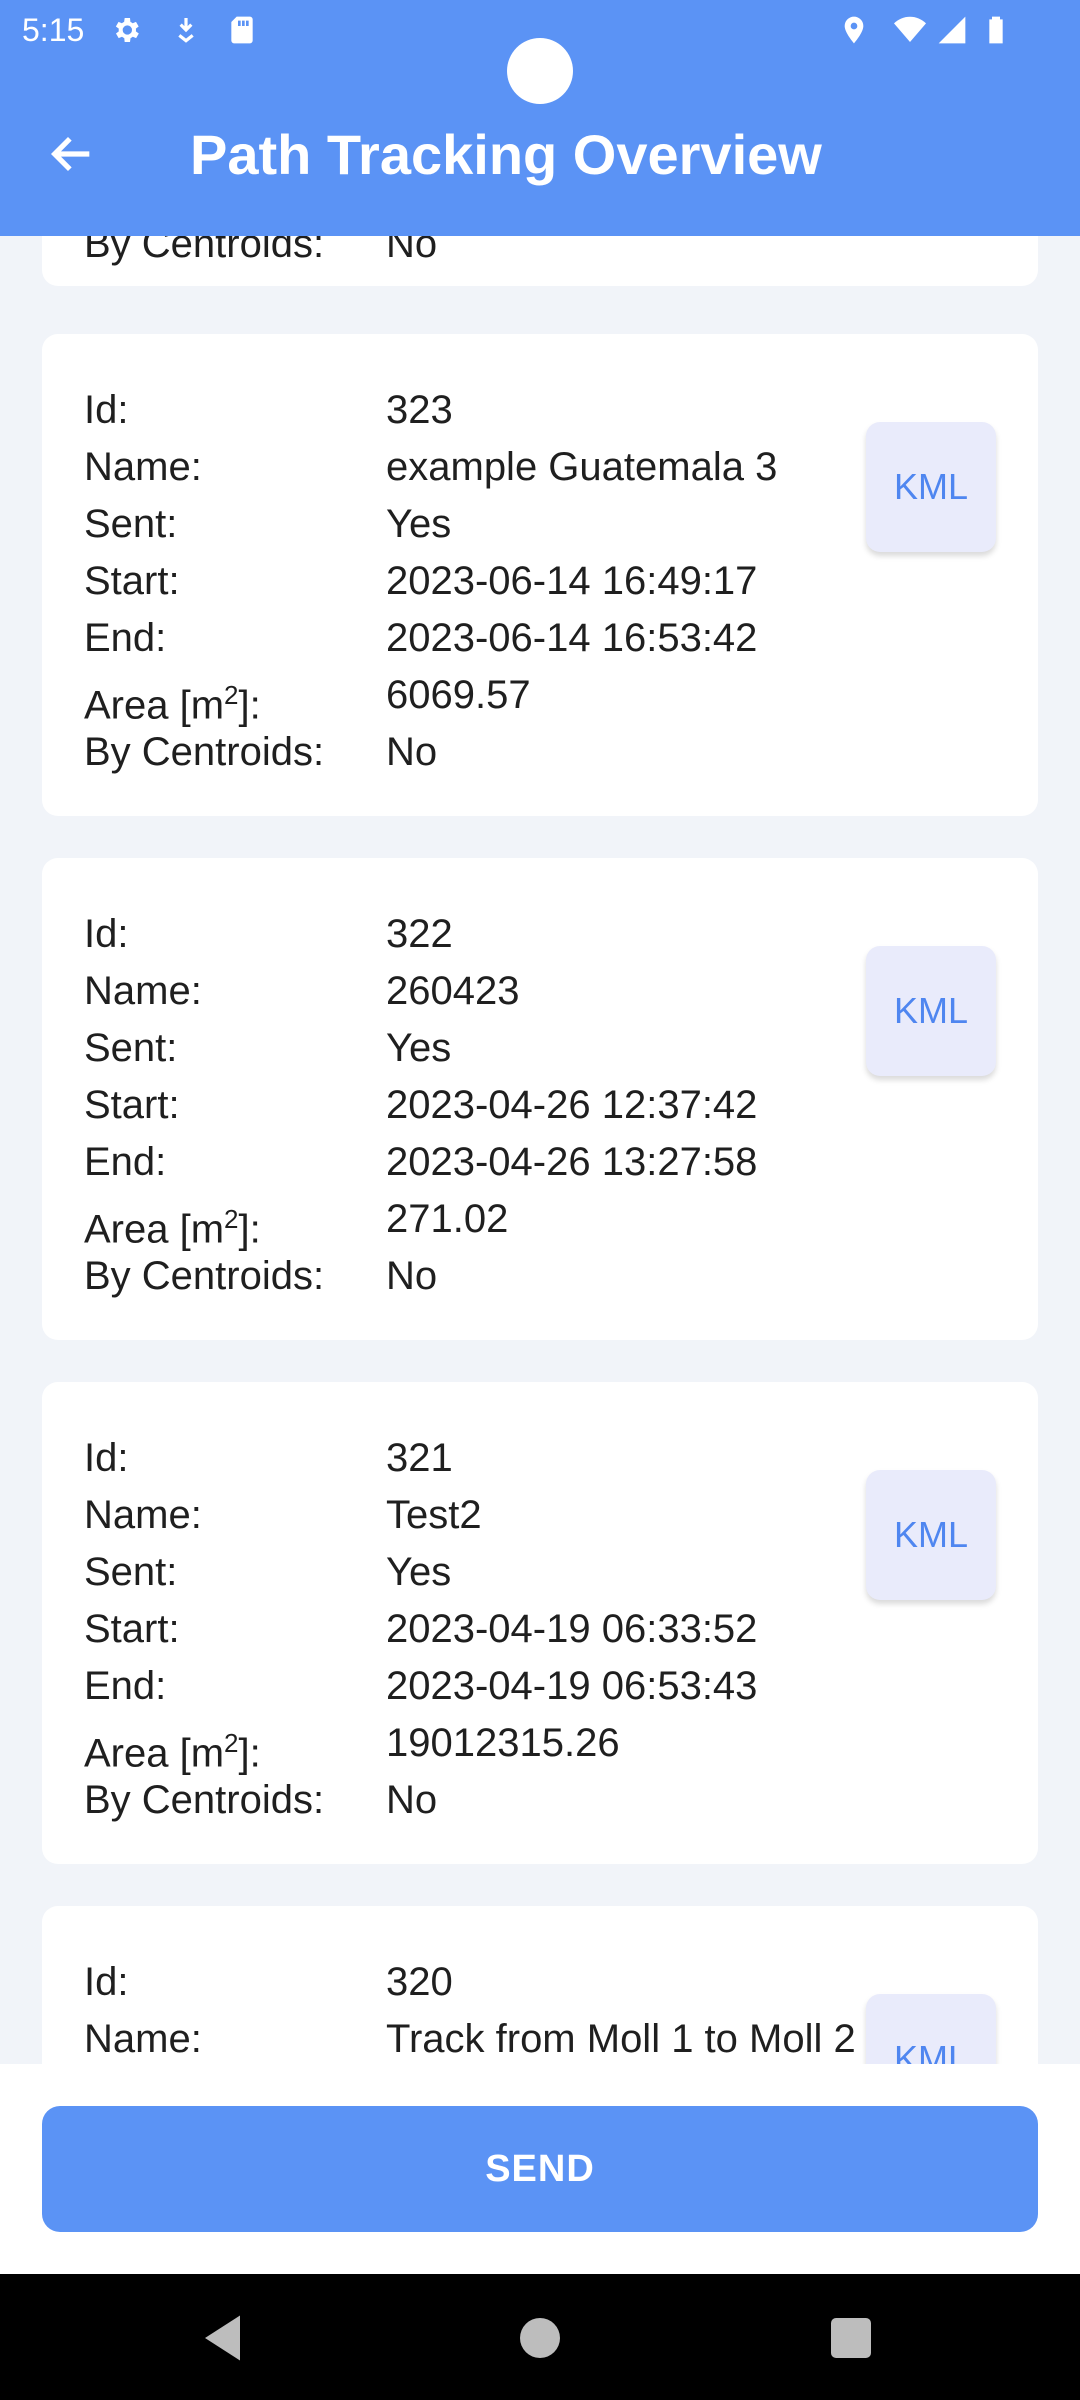 This screenshot has width=1080, height=2400. I want to click on page-title: Path Tracking Overview, so click(506, 154).